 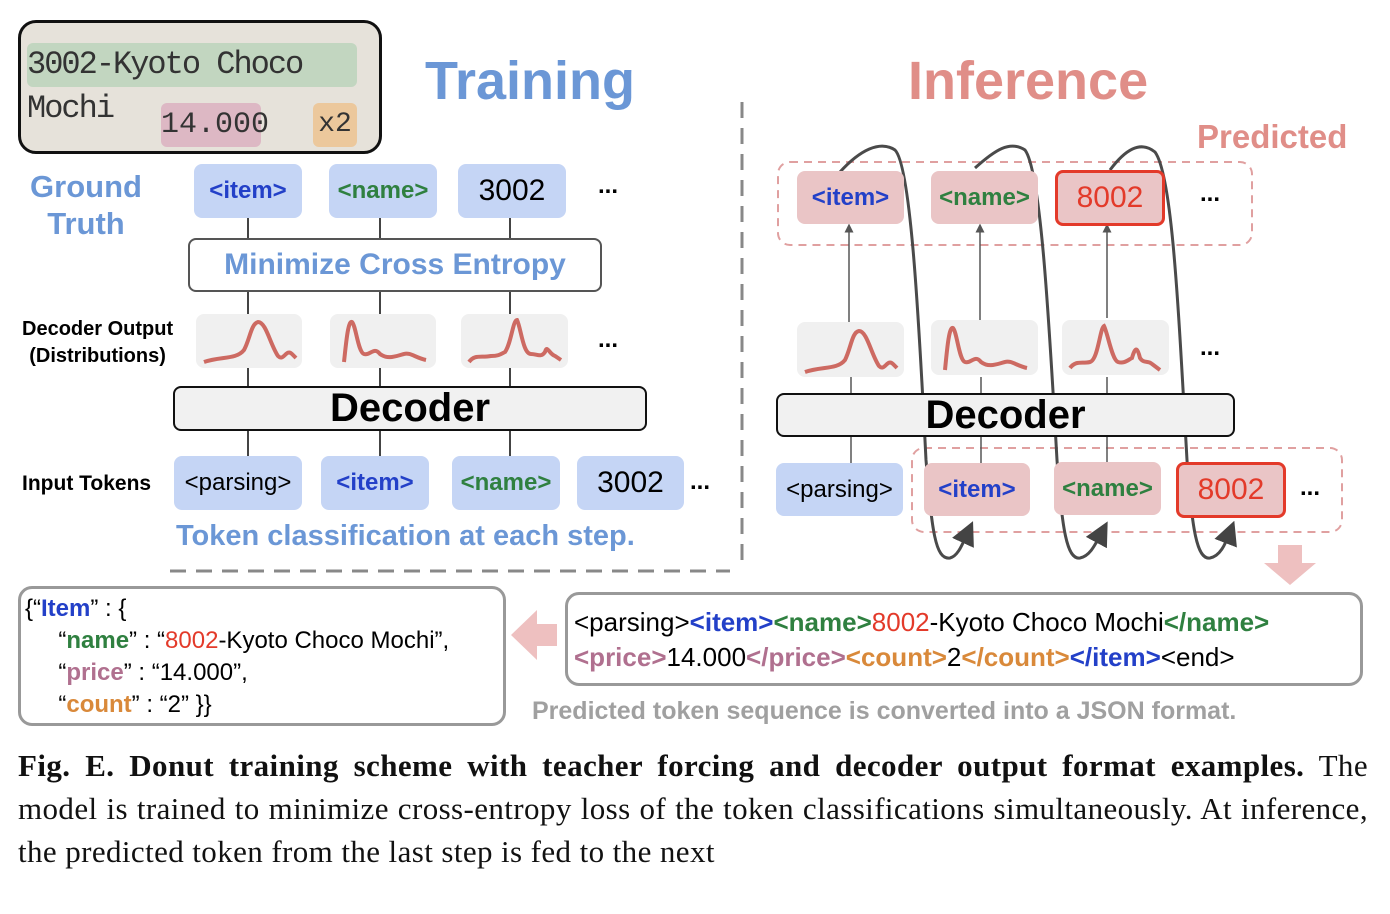 I want to click on inference-title: Inference, so click(x=1028, y=81).